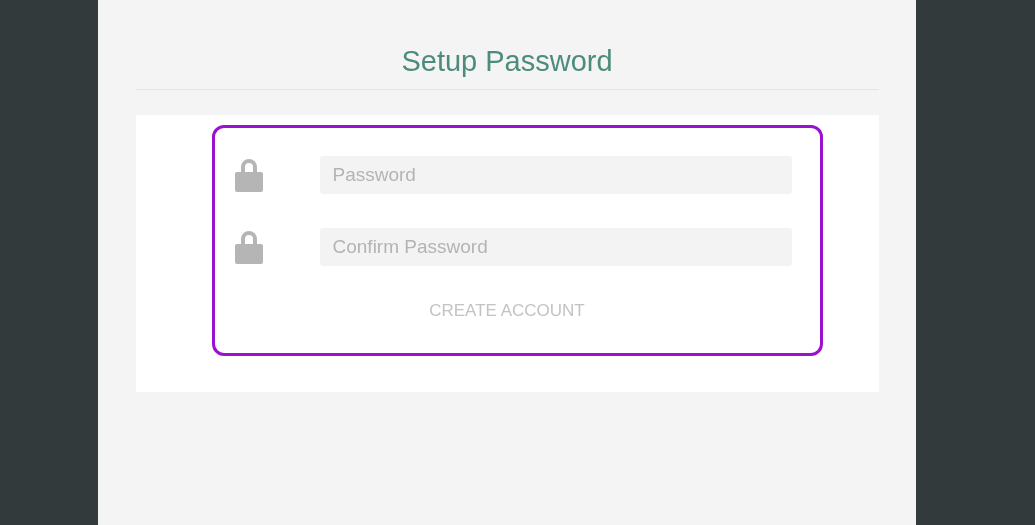 This screenshot has height=525, width=1035. Describe the element at coordinates (507, 311) in the screenshot. I see `create-account-button: CREATE ACCOUNT` at that location.